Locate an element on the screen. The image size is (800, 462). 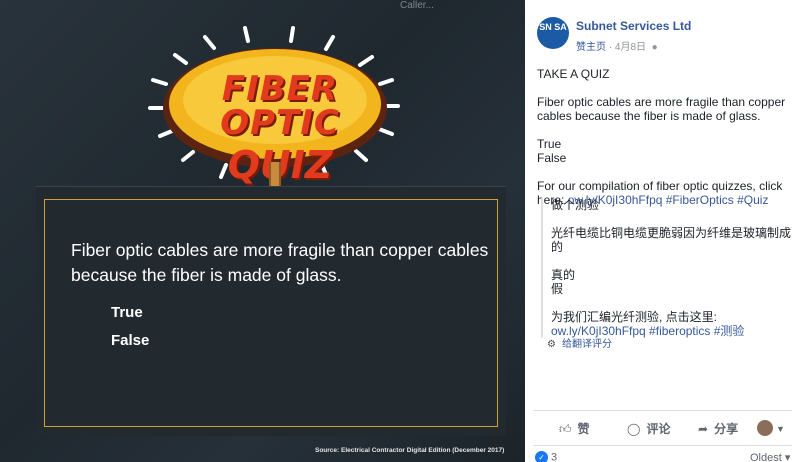
comment-sort-dropdown: Oldest ▾ is located at coordinates (770, 456).